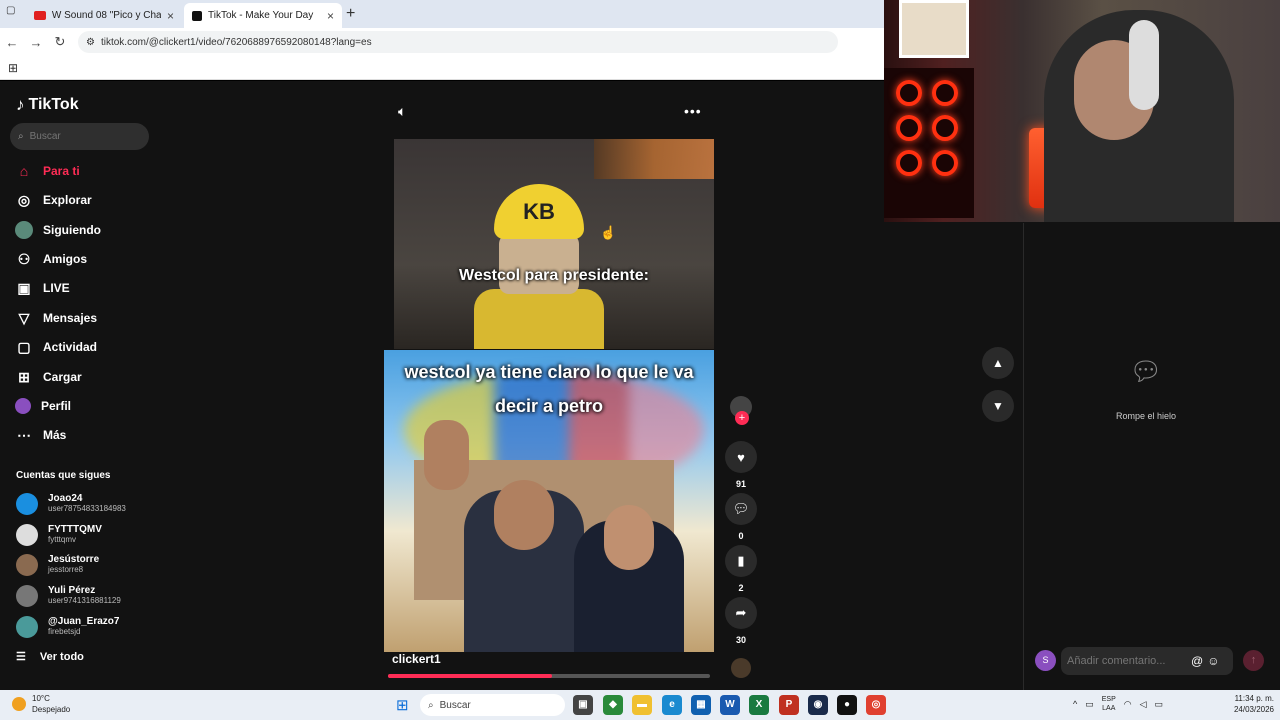  I want to click on search-input, so click(79, 136).